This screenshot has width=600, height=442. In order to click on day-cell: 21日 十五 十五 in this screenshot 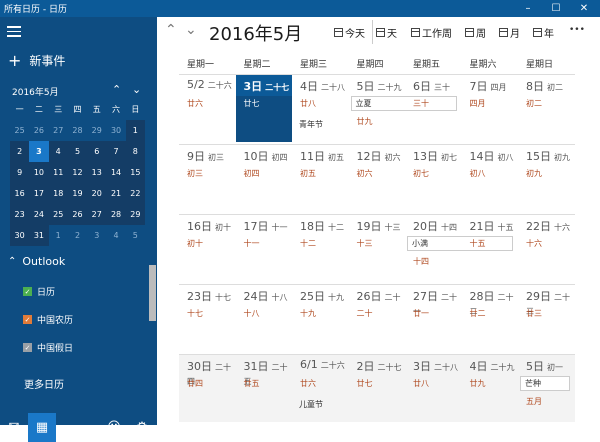, I will do `click(490, 248)`.